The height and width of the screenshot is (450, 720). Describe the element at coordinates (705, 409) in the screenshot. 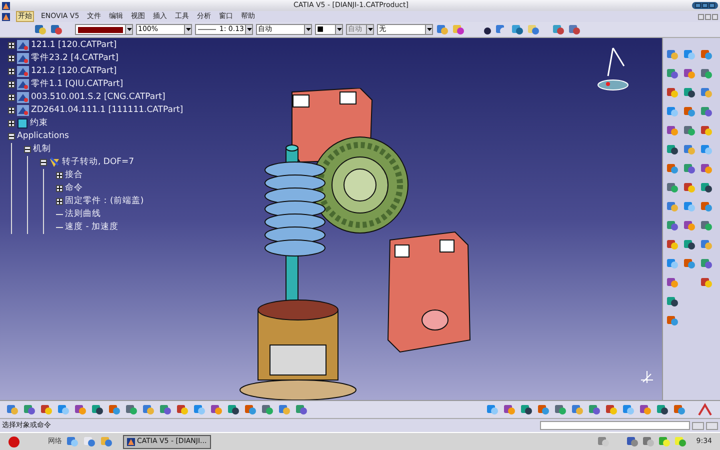

I see `brand-logo-icon` at that location.